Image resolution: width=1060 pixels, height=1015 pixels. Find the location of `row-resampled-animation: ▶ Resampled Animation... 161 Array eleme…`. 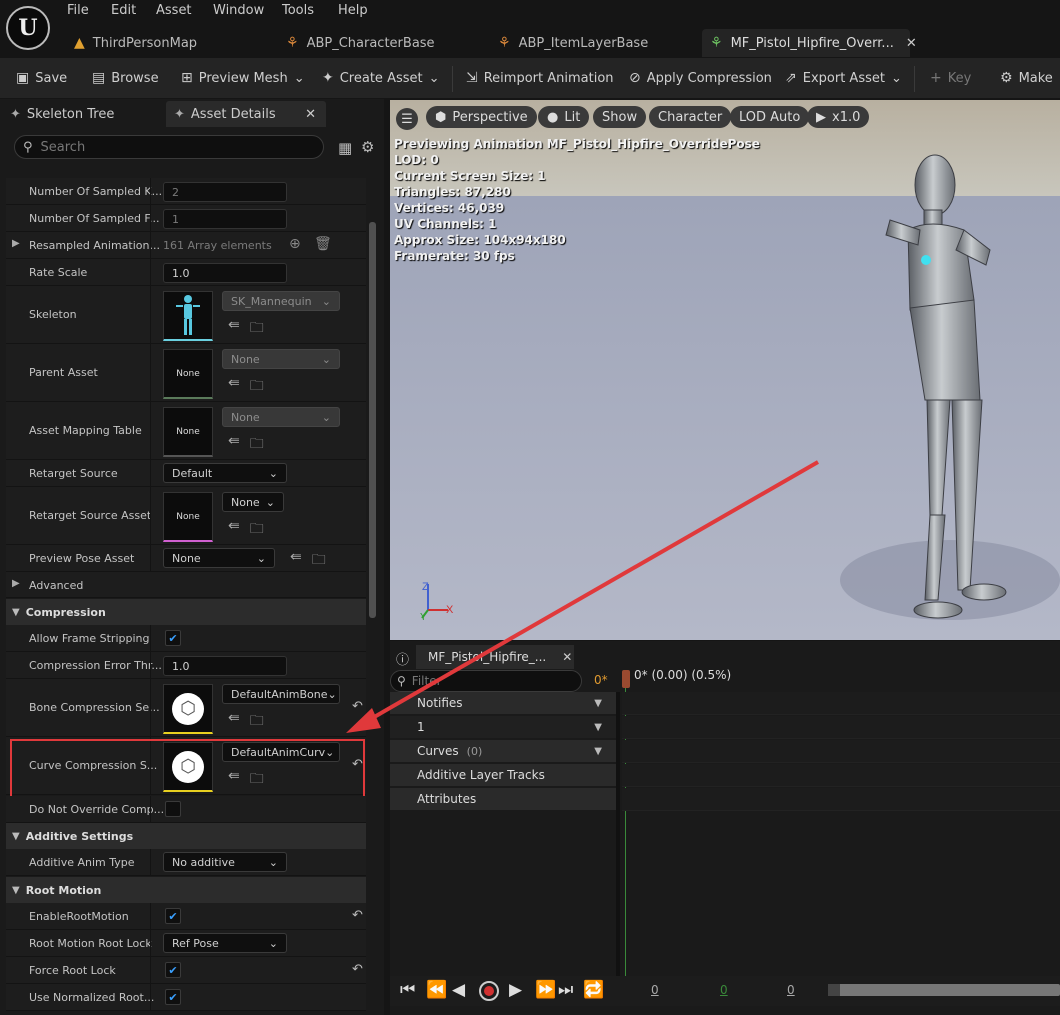

row-resampled-animation: ▶ Resampled Animation... 161 Array eleme… is located at coordinates (186, 245).